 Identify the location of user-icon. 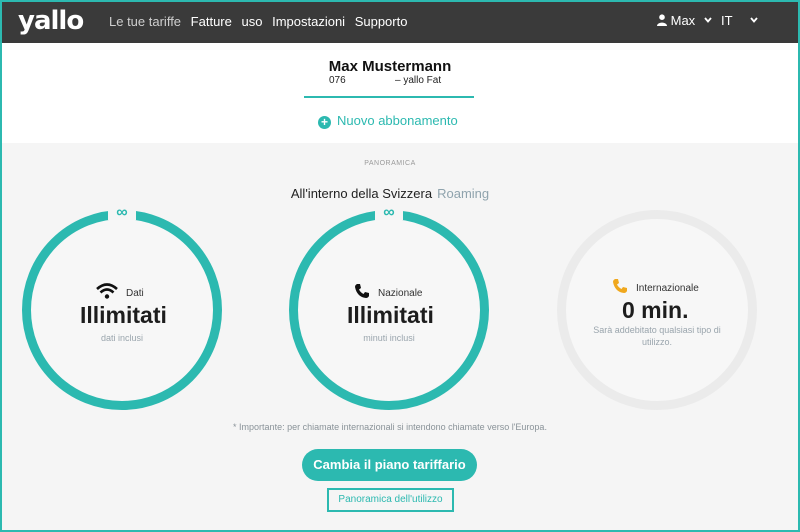
(662, 20).